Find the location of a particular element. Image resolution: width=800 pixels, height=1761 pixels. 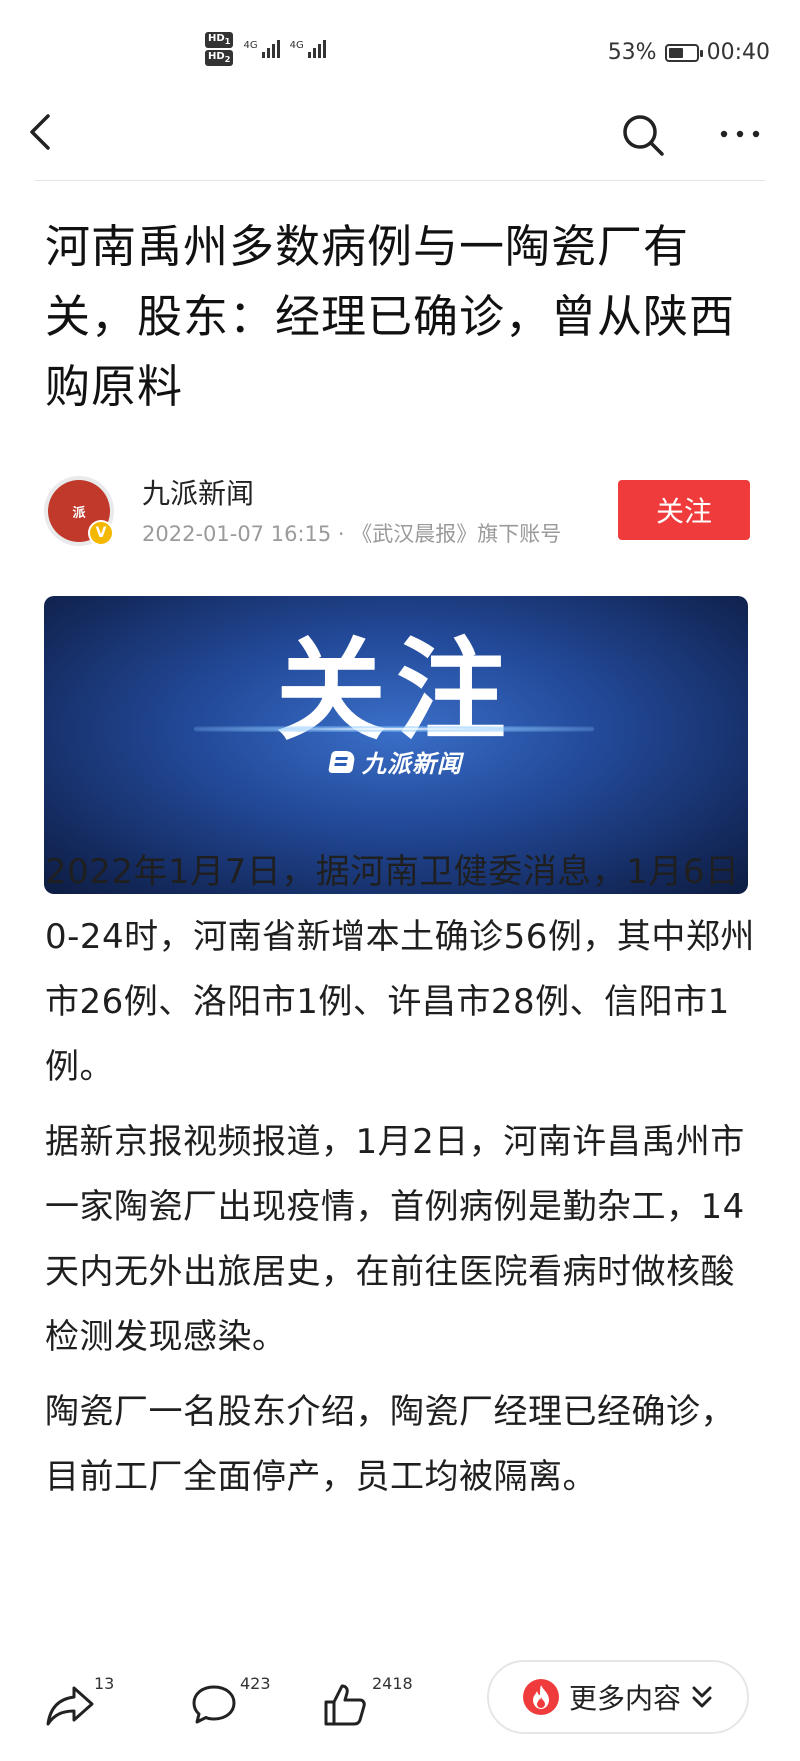

article-title: 河南禹州多数病例与一陶瓷厂有关，股东：经理已确诊，曾从陕西购原料 is located at coordinates (390, 316).